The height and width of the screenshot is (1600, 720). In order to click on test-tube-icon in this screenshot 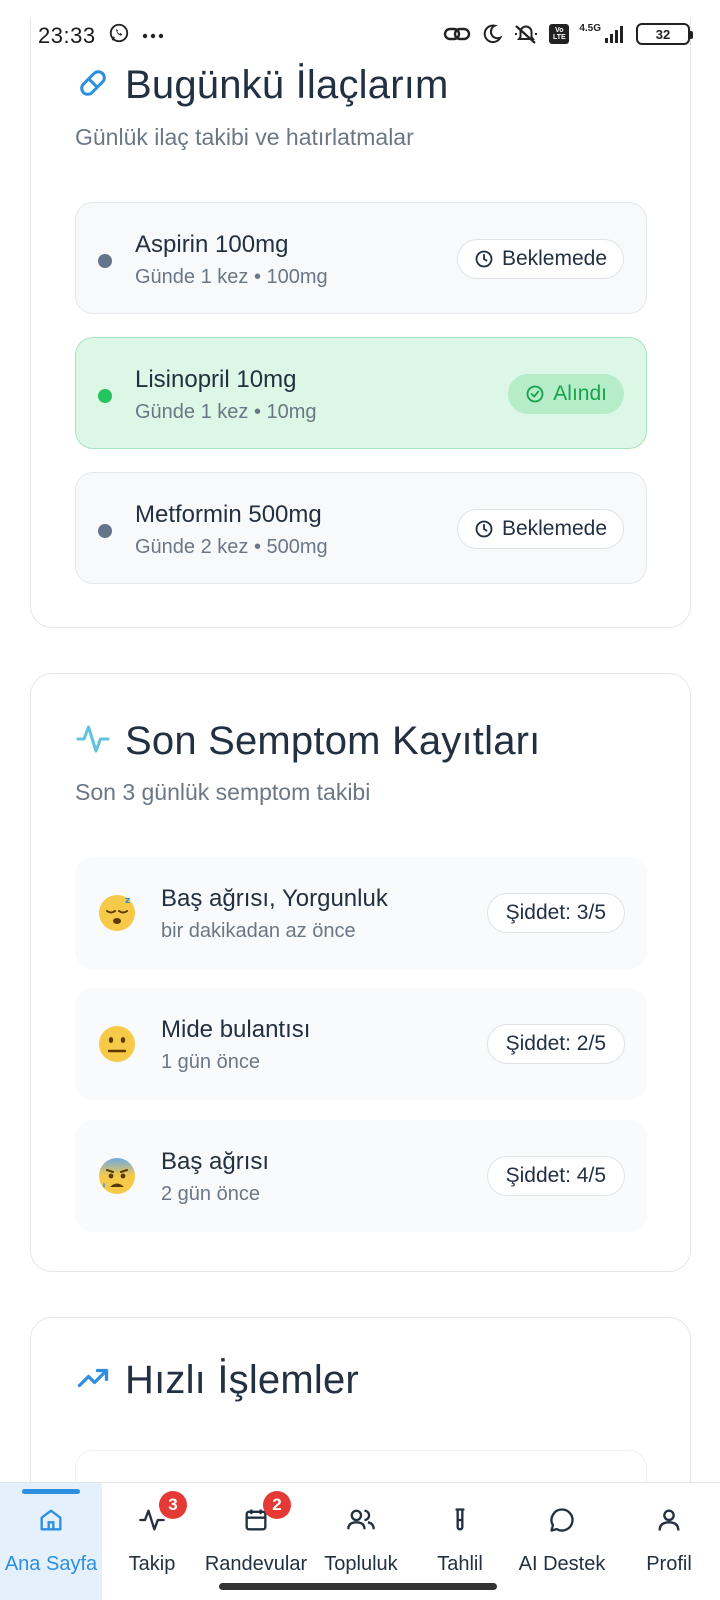, I will do `click(460, 1520)`.